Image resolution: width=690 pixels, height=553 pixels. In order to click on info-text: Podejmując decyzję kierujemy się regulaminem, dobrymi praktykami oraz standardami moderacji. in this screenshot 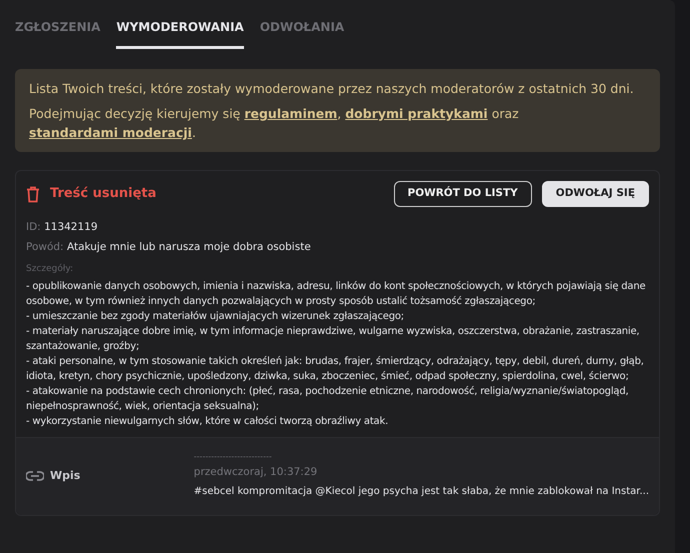, I will do `click(274, 123)`.